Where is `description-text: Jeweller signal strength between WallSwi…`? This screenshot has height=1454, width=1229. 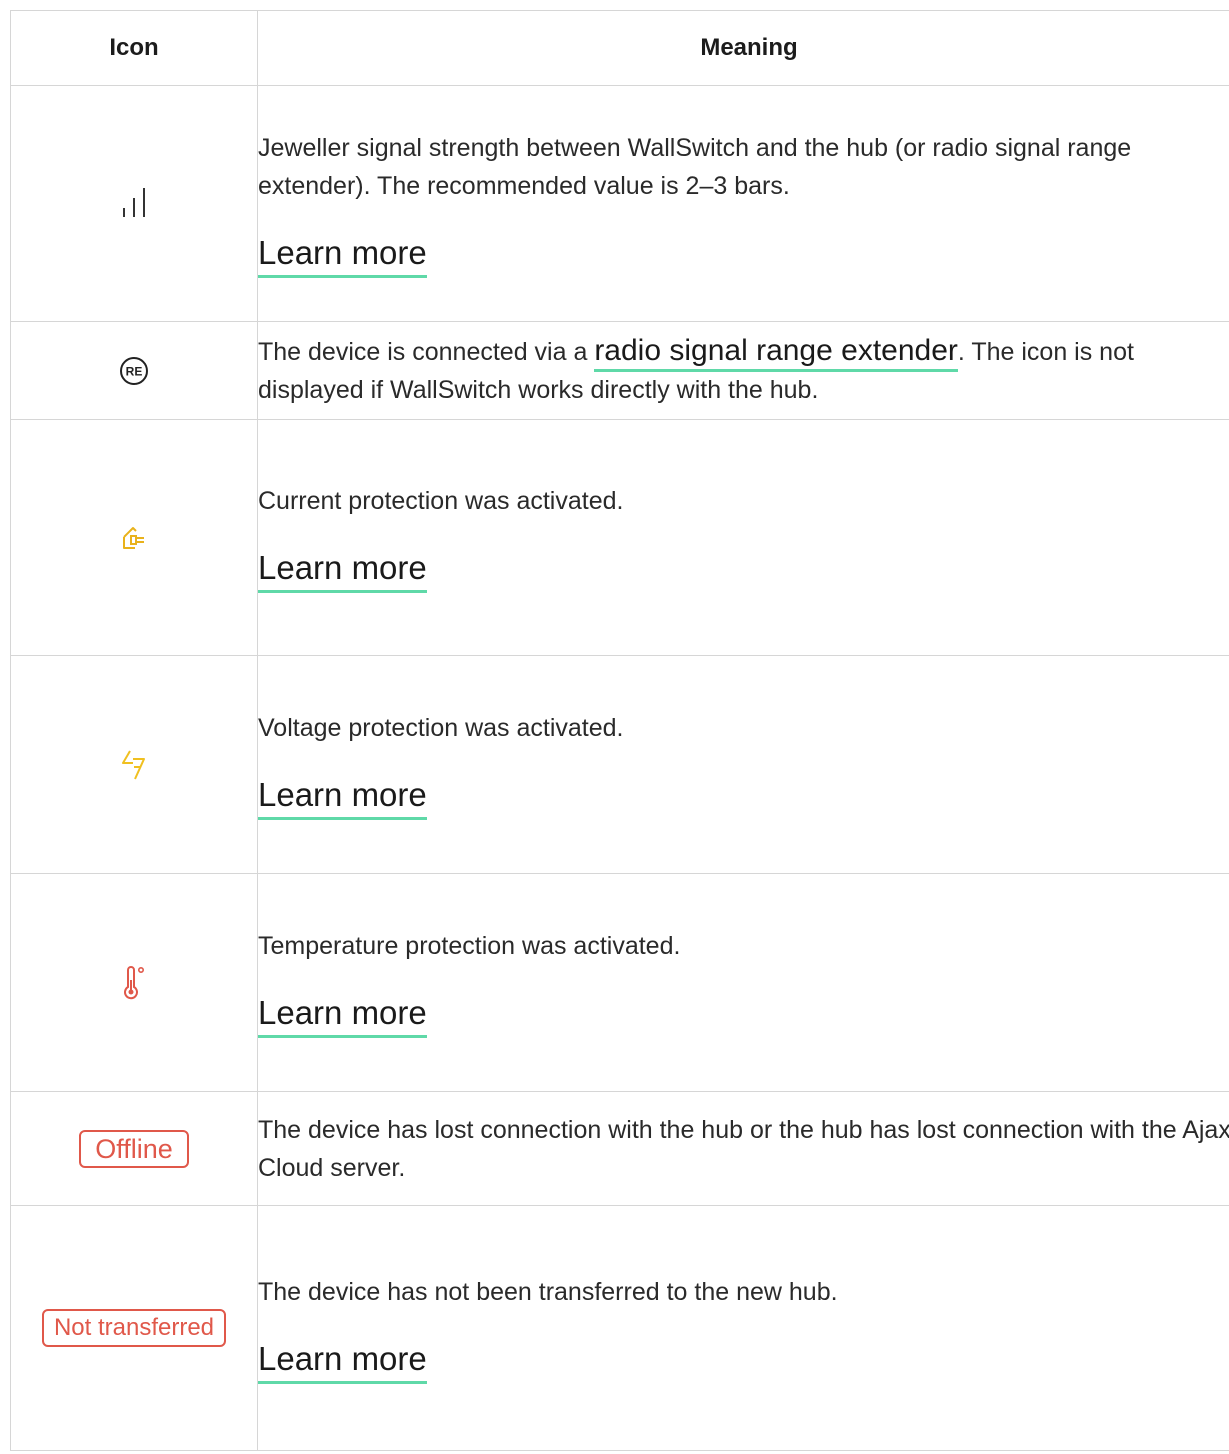 description-text: Jeweller signal strength between WallSwi… is located at coordinates (695, 167).